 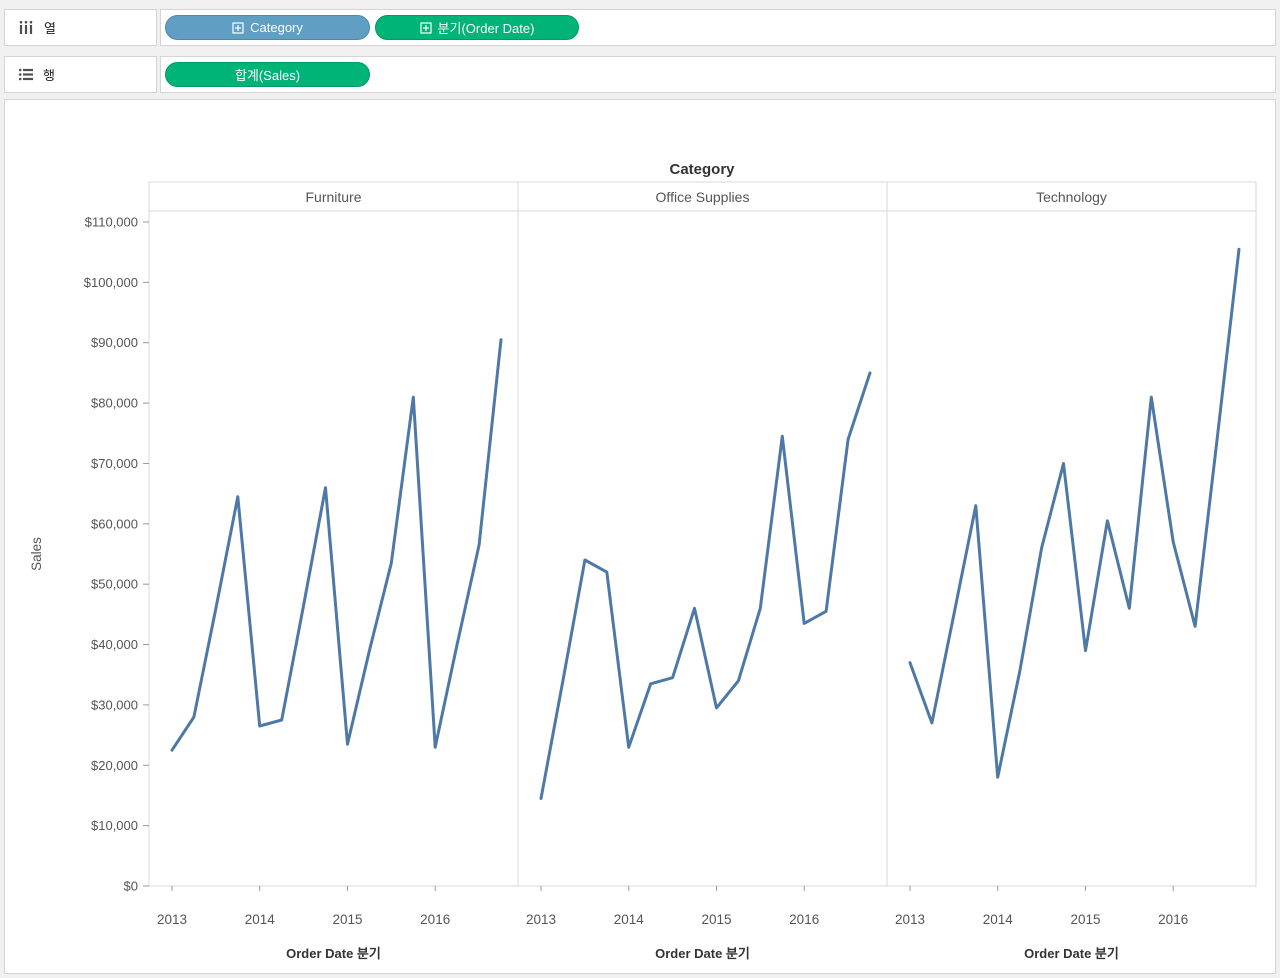 I want to click on pill-sum-sales: 합계(Sales), so click(x=267, y=74).